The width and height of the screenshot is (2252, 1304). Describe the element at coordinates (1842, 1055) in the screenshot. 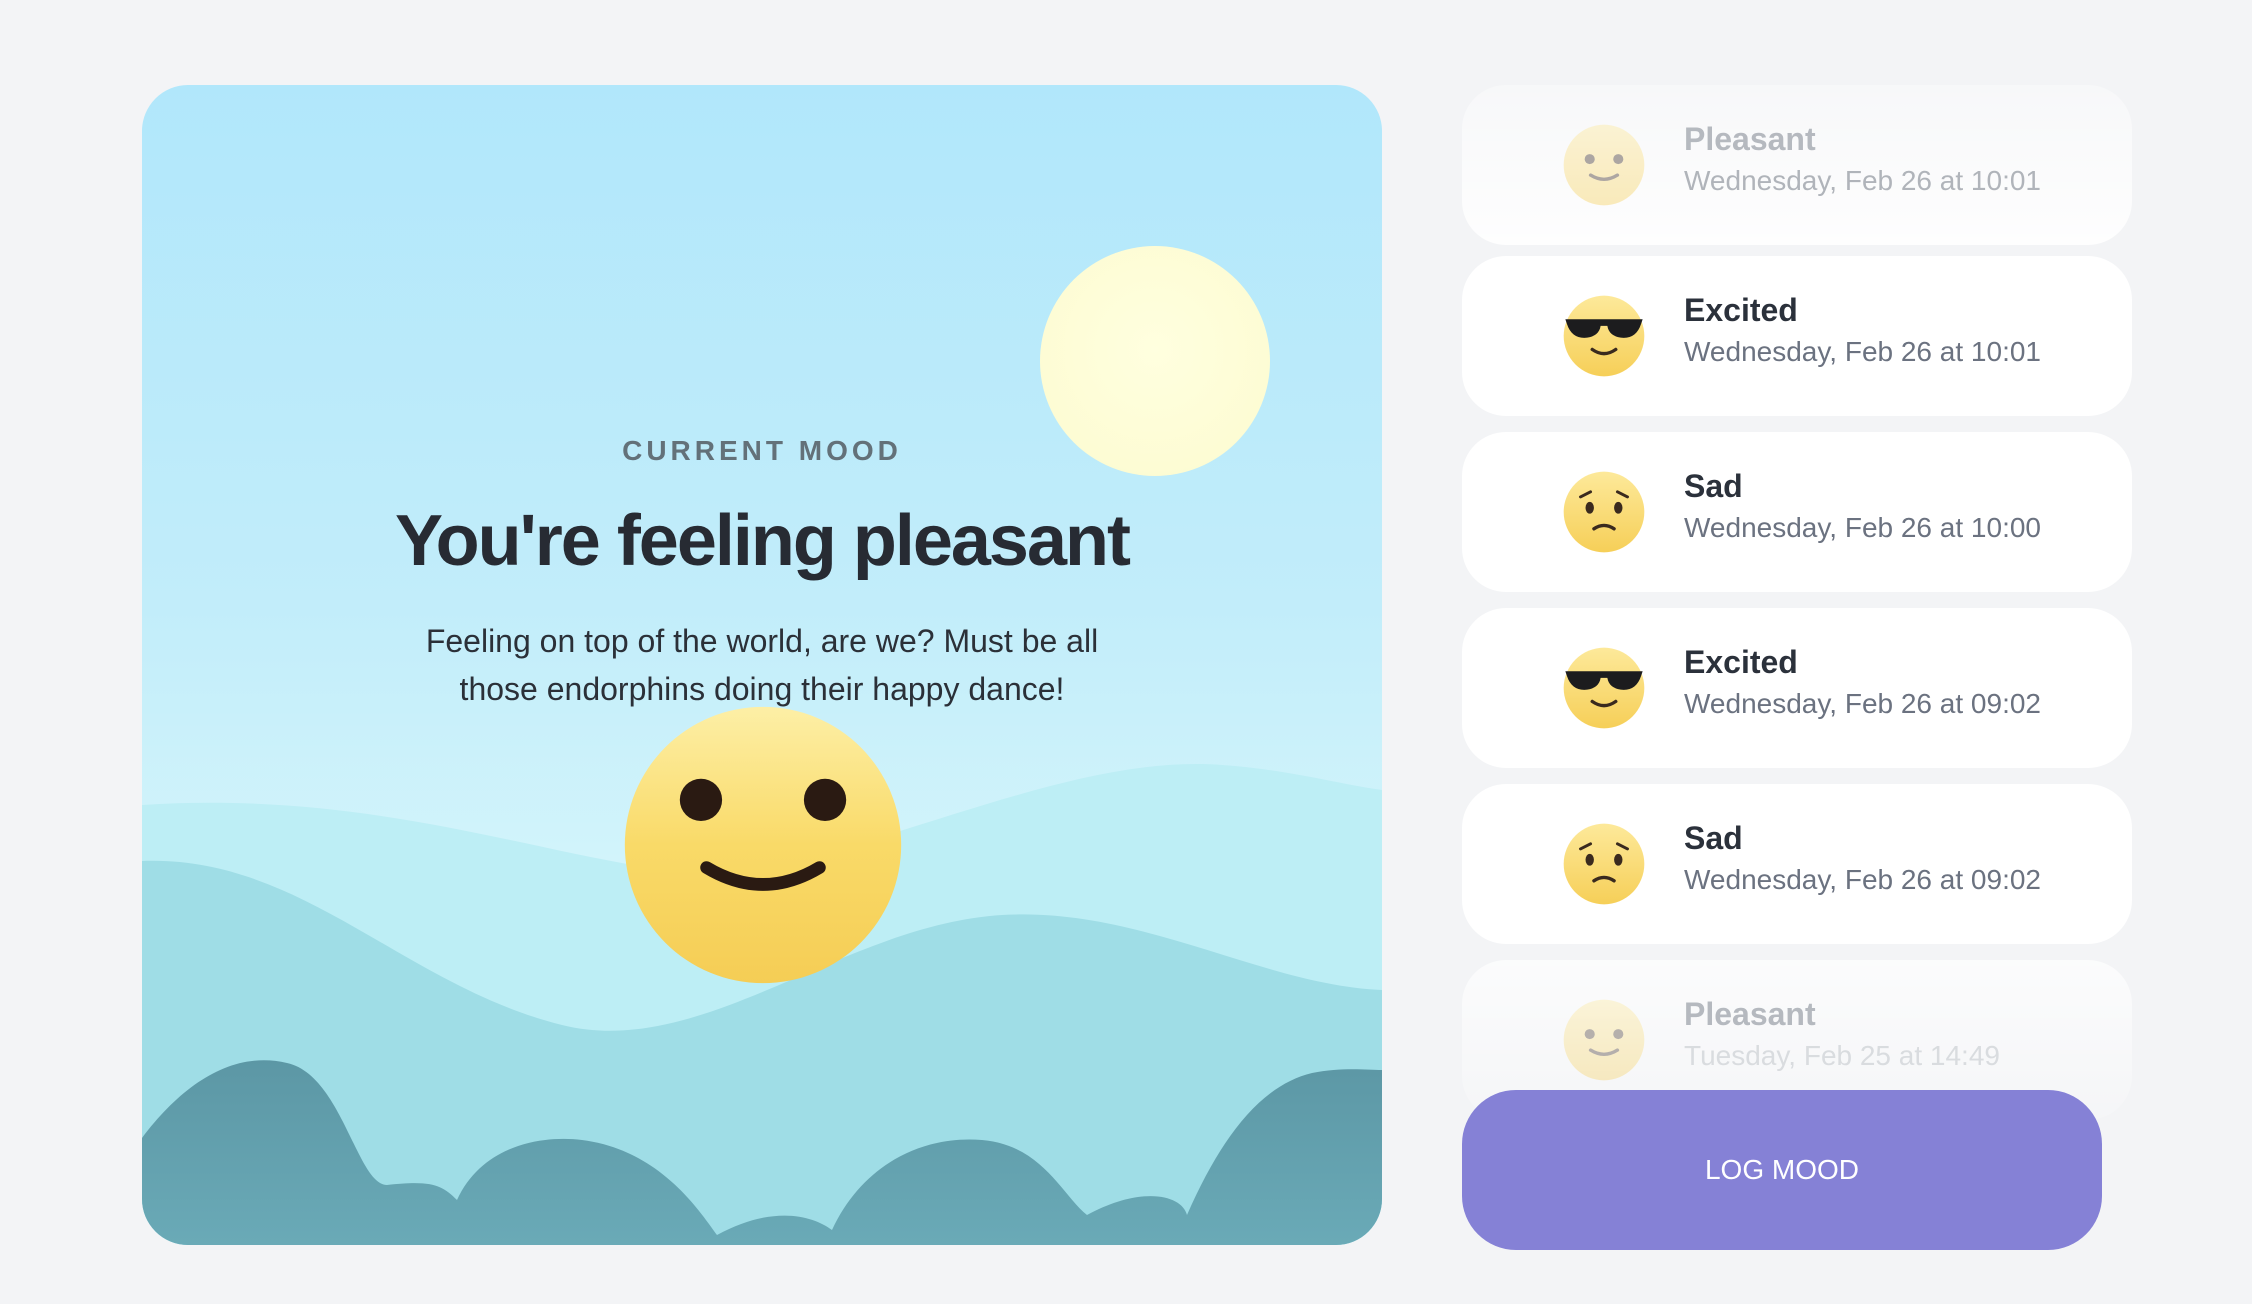

I see `mood-entry-time: Tuesday, Feb 25 at 14:49` at that location.